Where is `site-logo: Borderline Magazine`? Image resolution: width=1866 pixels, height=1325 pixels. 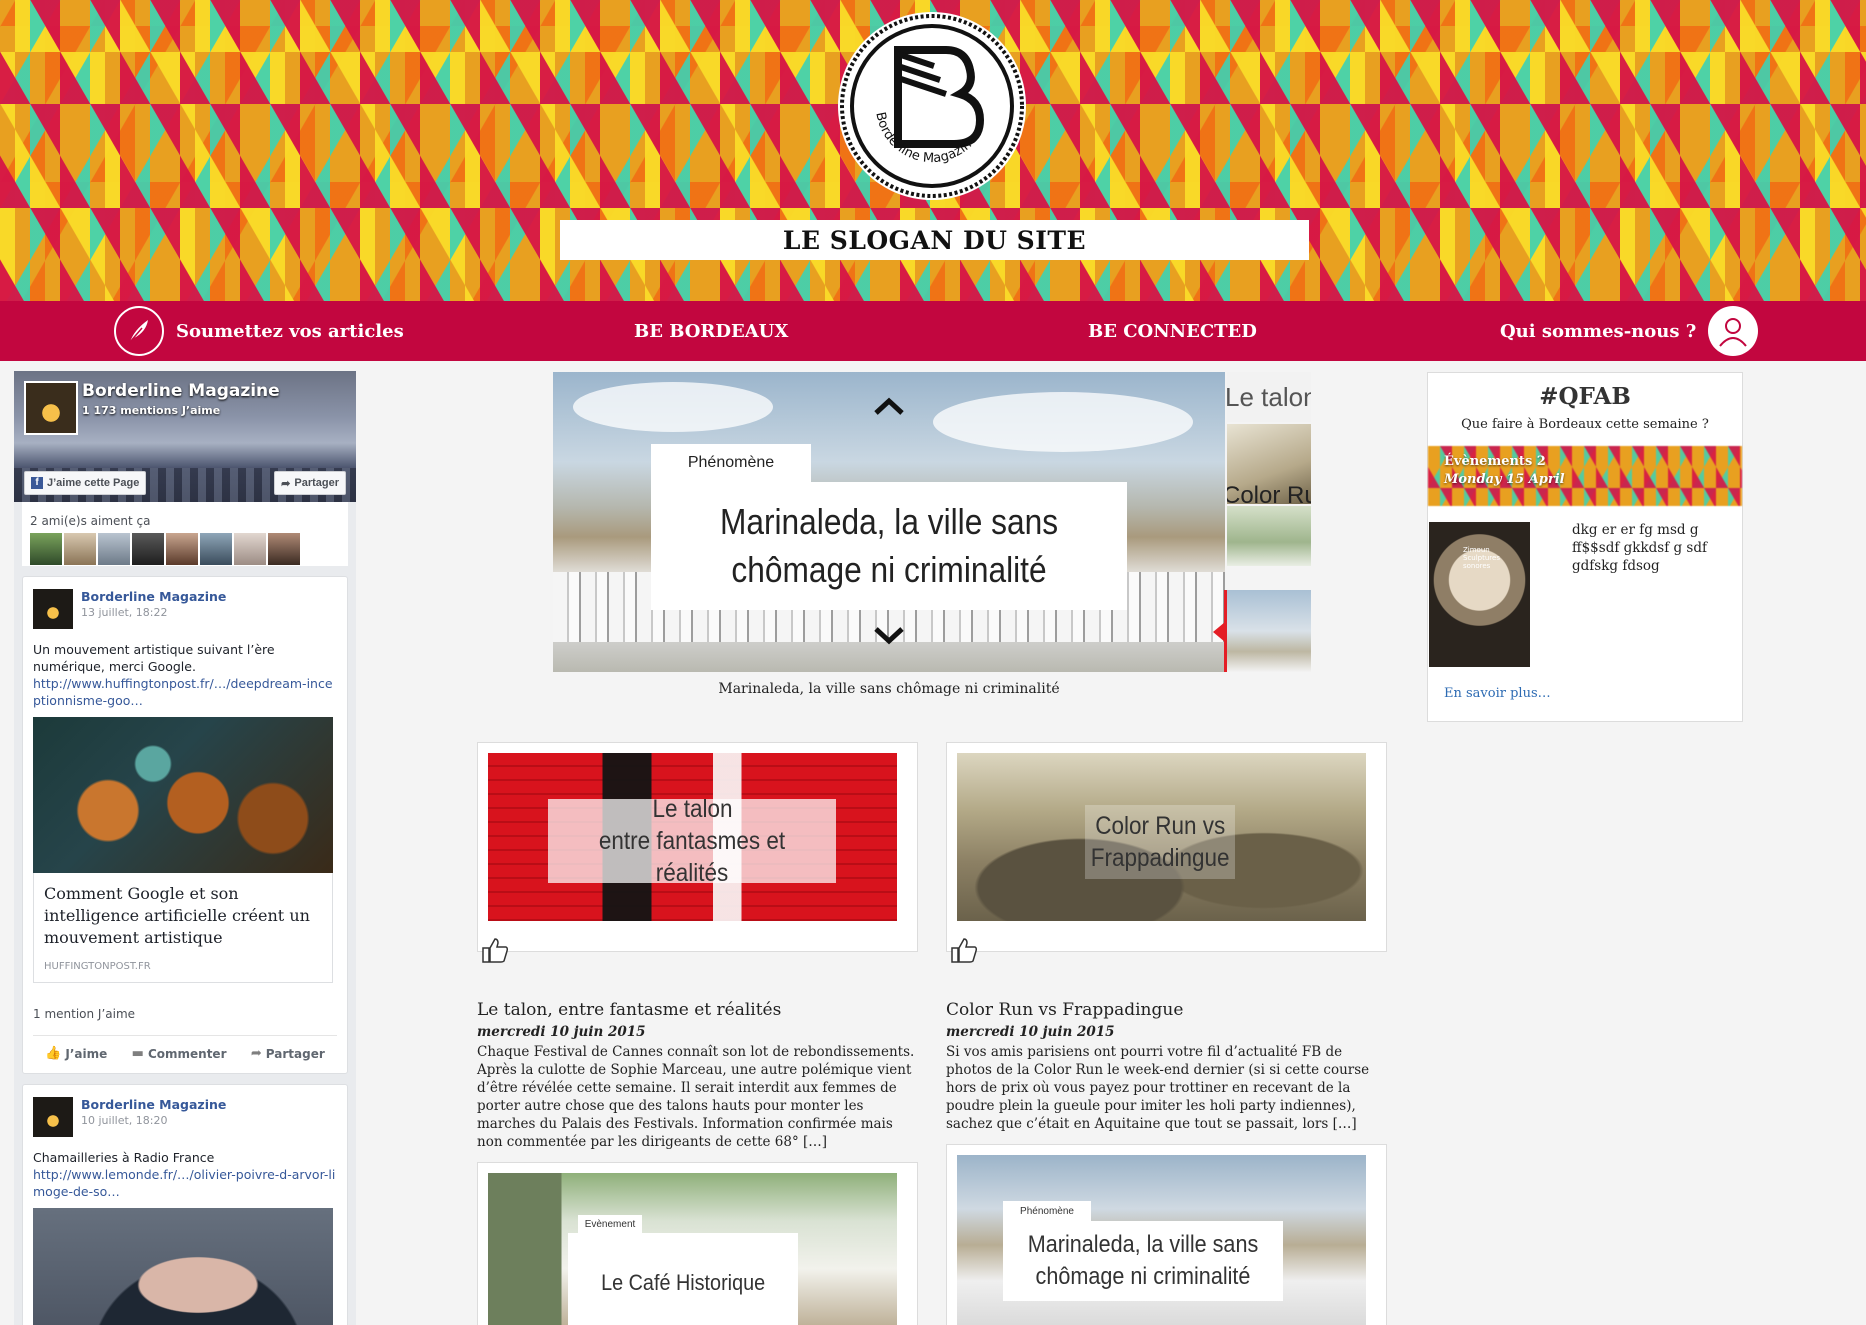
site-logo: Borderline Magazine is located at coordinates (932, 106).